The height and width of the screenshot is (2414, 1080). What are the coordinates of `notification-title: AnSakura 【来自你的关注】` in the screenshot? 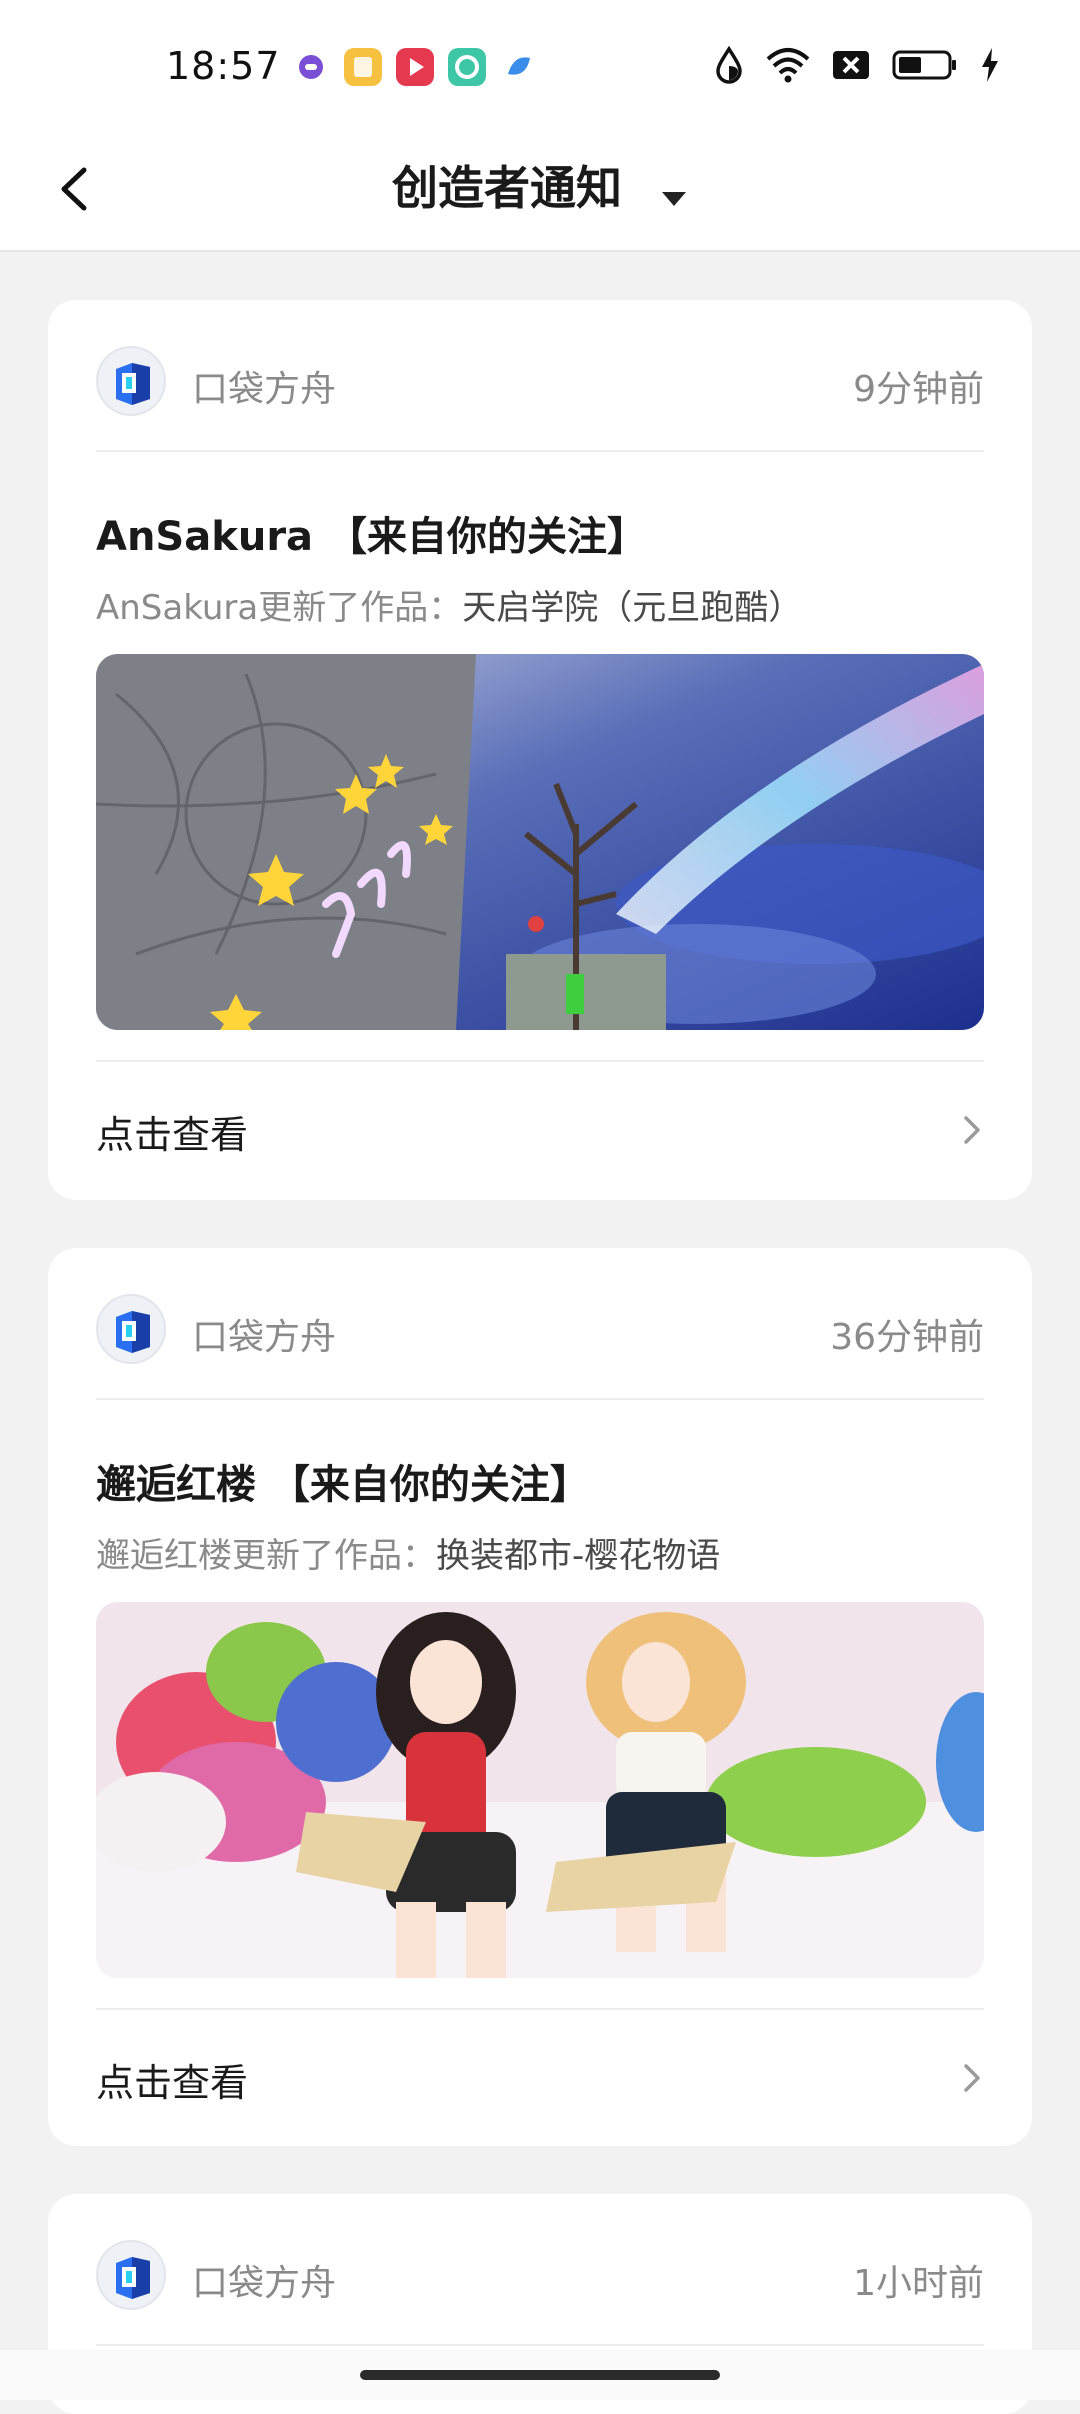 It's located at (371, 537).